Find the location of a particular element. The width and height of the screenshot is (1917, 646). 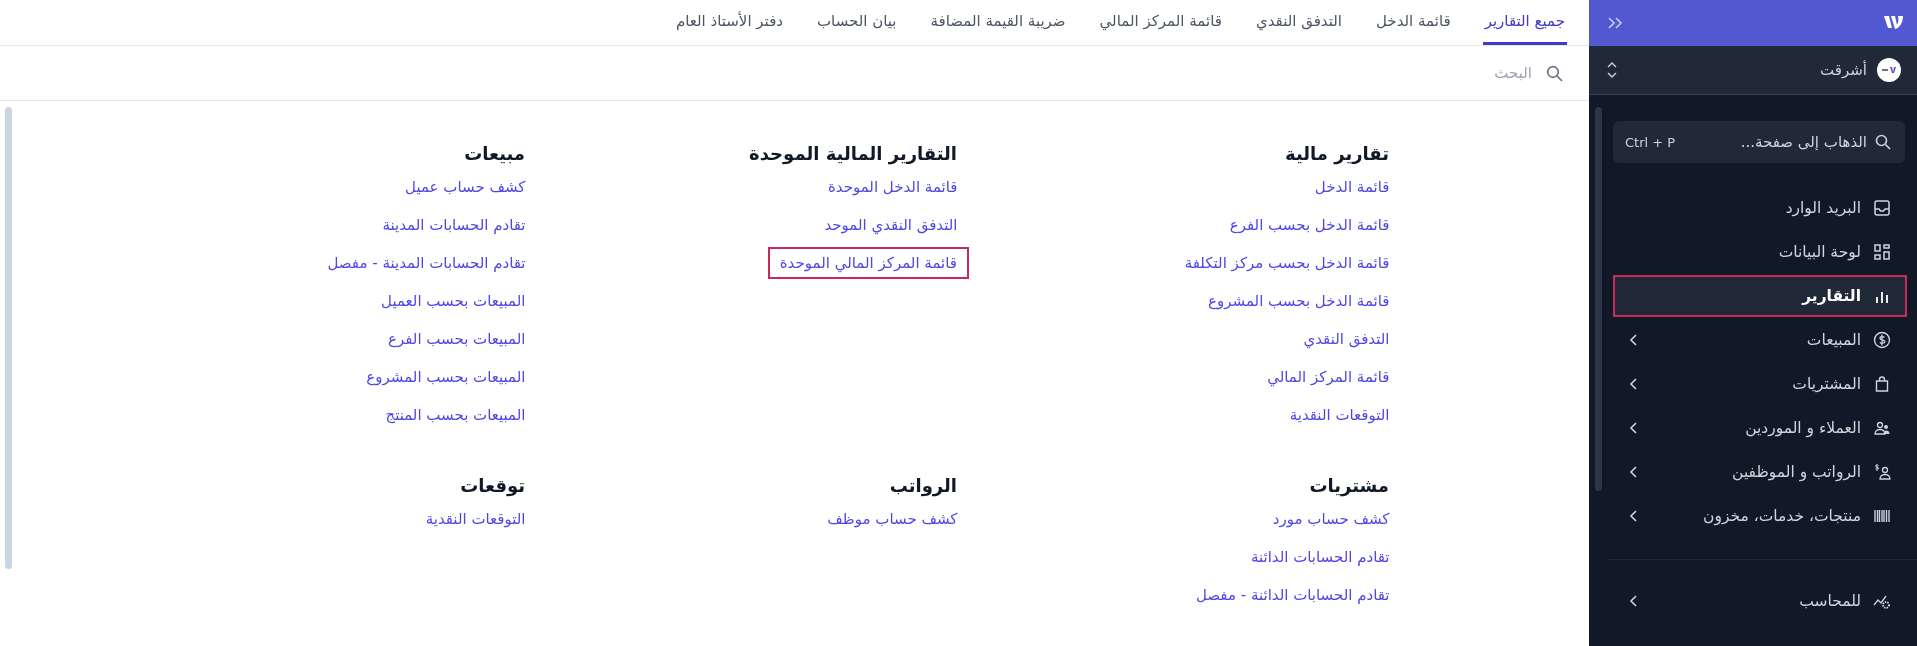

section-heading: الرواتب is located at coordinates (923, 486).